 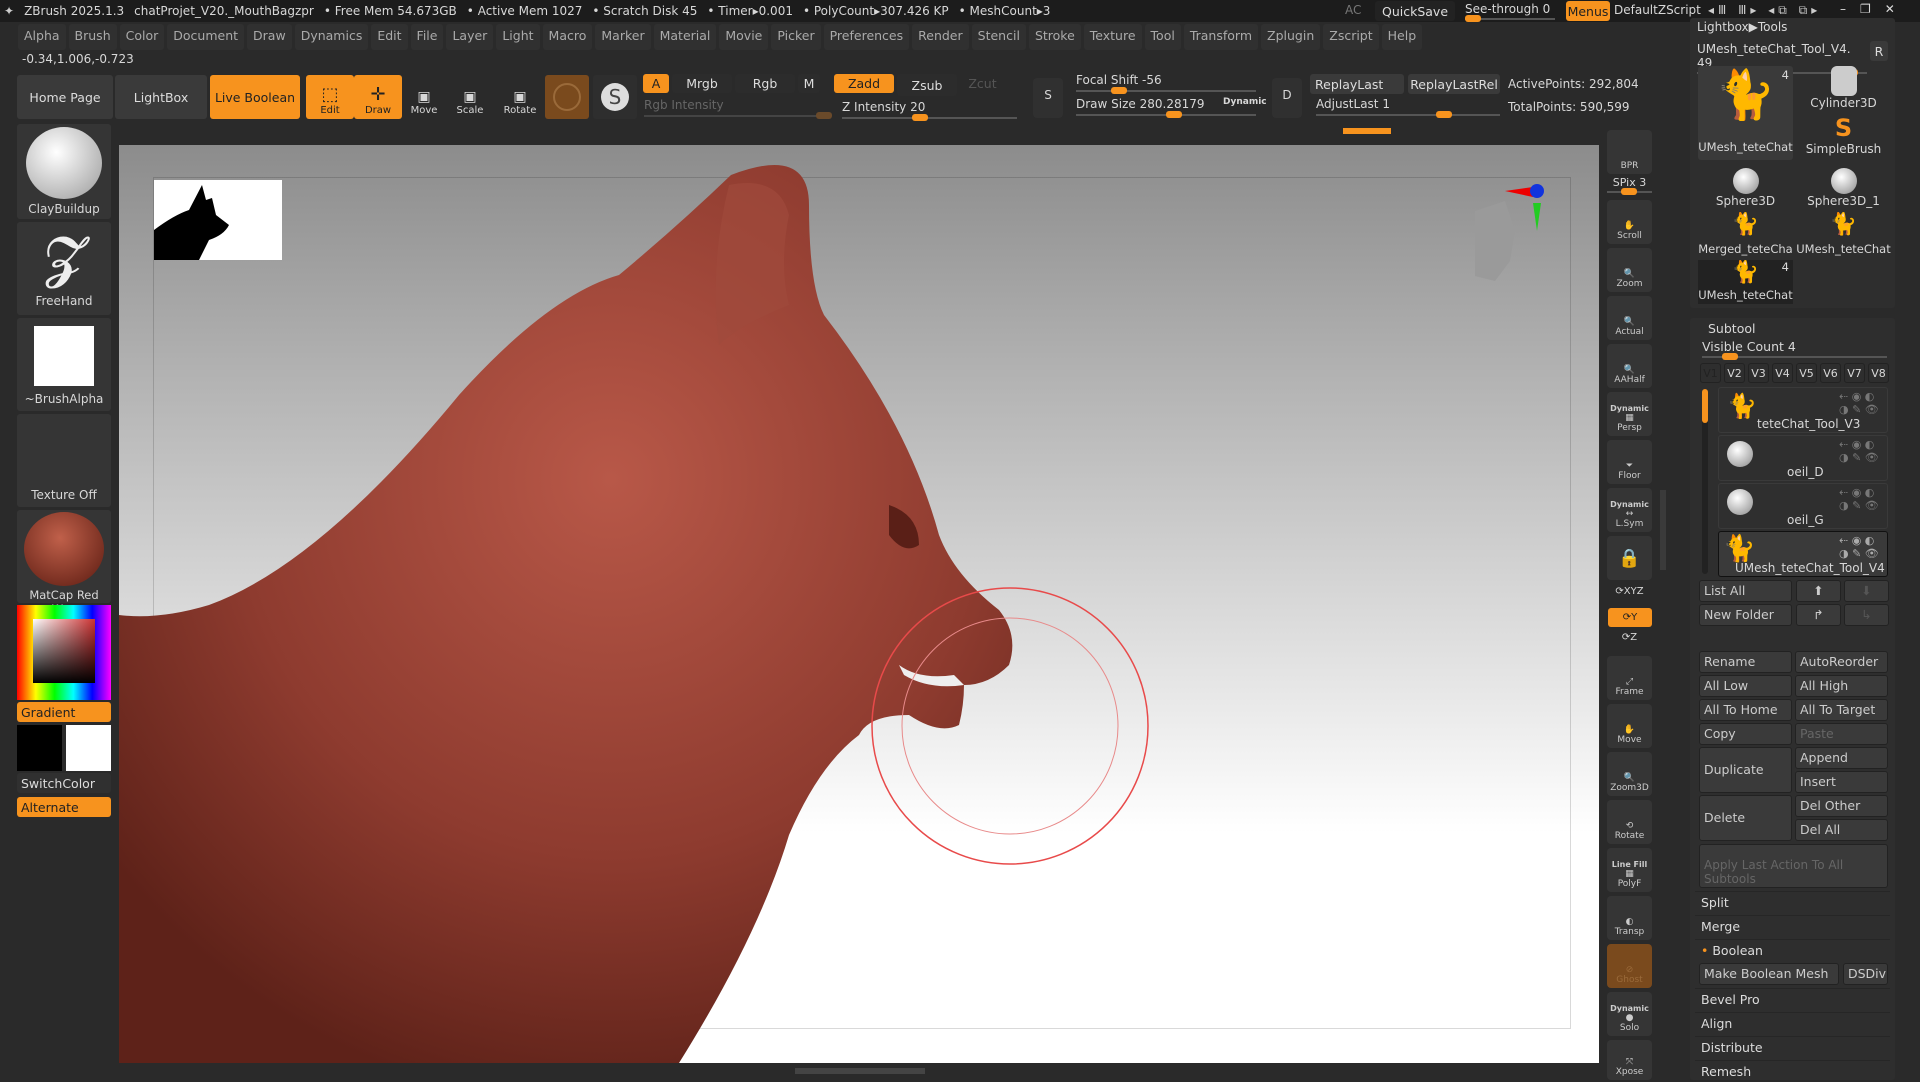 What do you see at coordinates (927, 85) in the screenshot?
I see `zsub-button: Zsub` at bounding box center [927, 85].